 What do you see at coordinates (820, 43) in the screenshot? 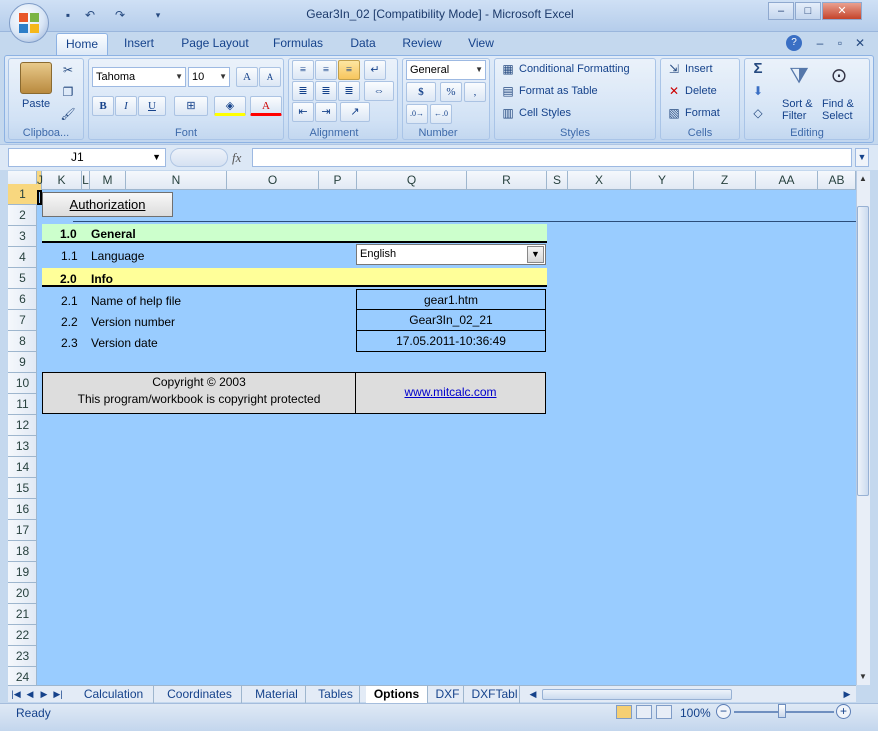
I see `ribbon-minimize-icon: –` at bounding box center [820, 43].